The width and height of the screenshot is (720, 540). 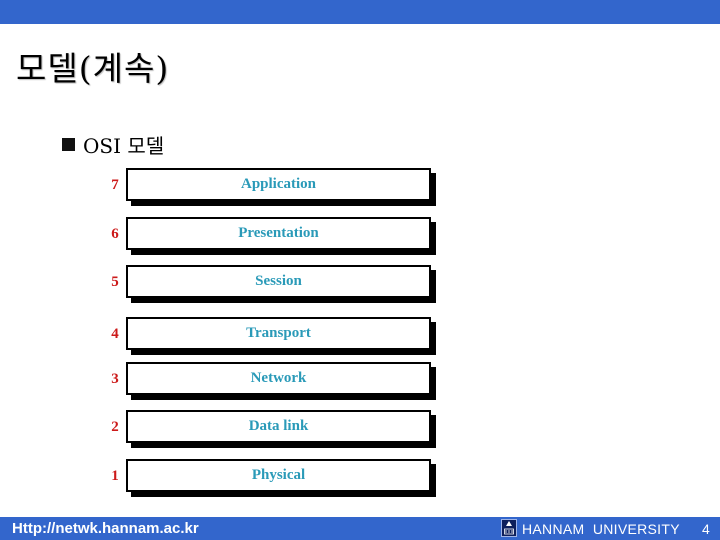 I want to click on layer-label: Data link, so click(x=278, y=426).